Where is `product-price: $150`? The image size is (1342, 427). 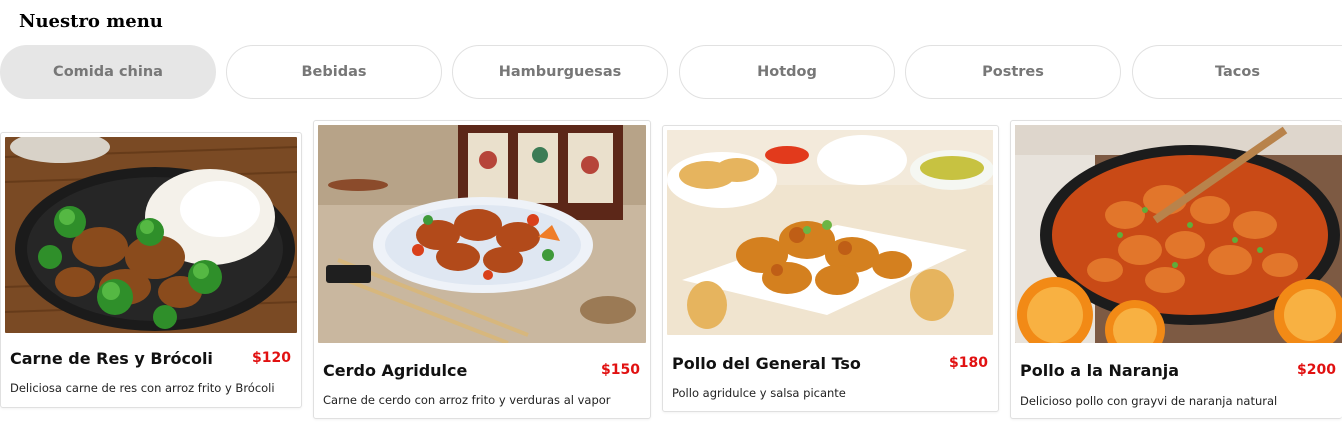 product-price: $150 is located at coordinates (620, 370).